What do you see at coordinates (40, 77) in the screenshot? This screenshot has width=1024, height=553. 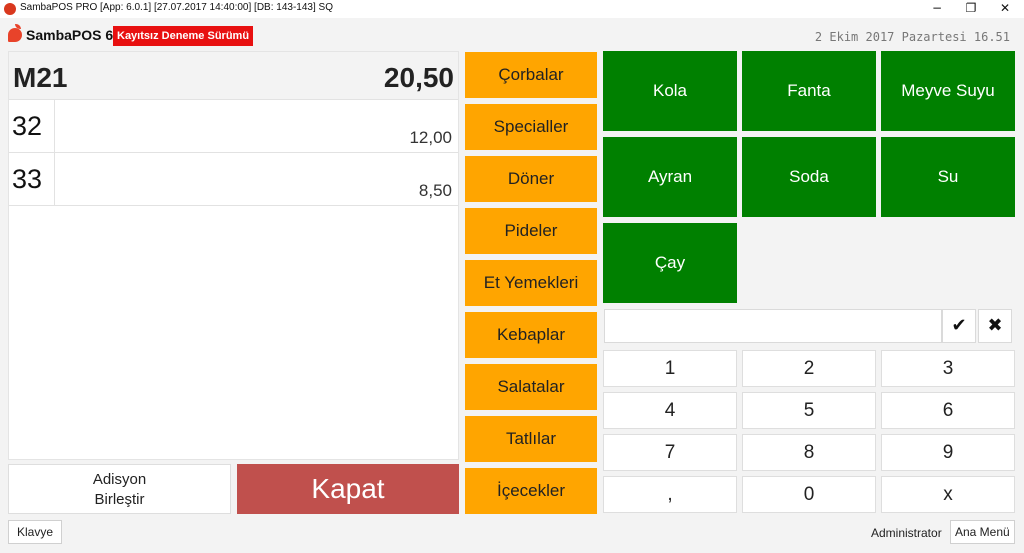 I see `table-name: M21` at bounding box center [40, 77].